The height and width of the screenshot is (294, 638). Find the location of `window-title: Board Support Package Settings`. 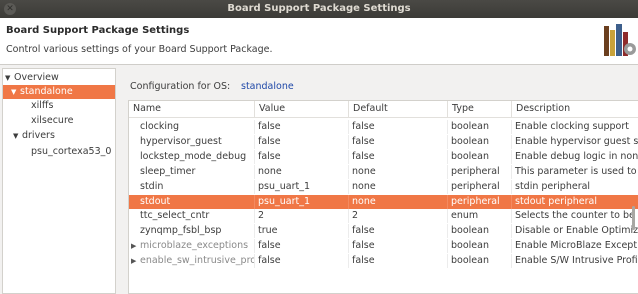

window-title: Board Support Package Settings is located at coordinates (319, 8).